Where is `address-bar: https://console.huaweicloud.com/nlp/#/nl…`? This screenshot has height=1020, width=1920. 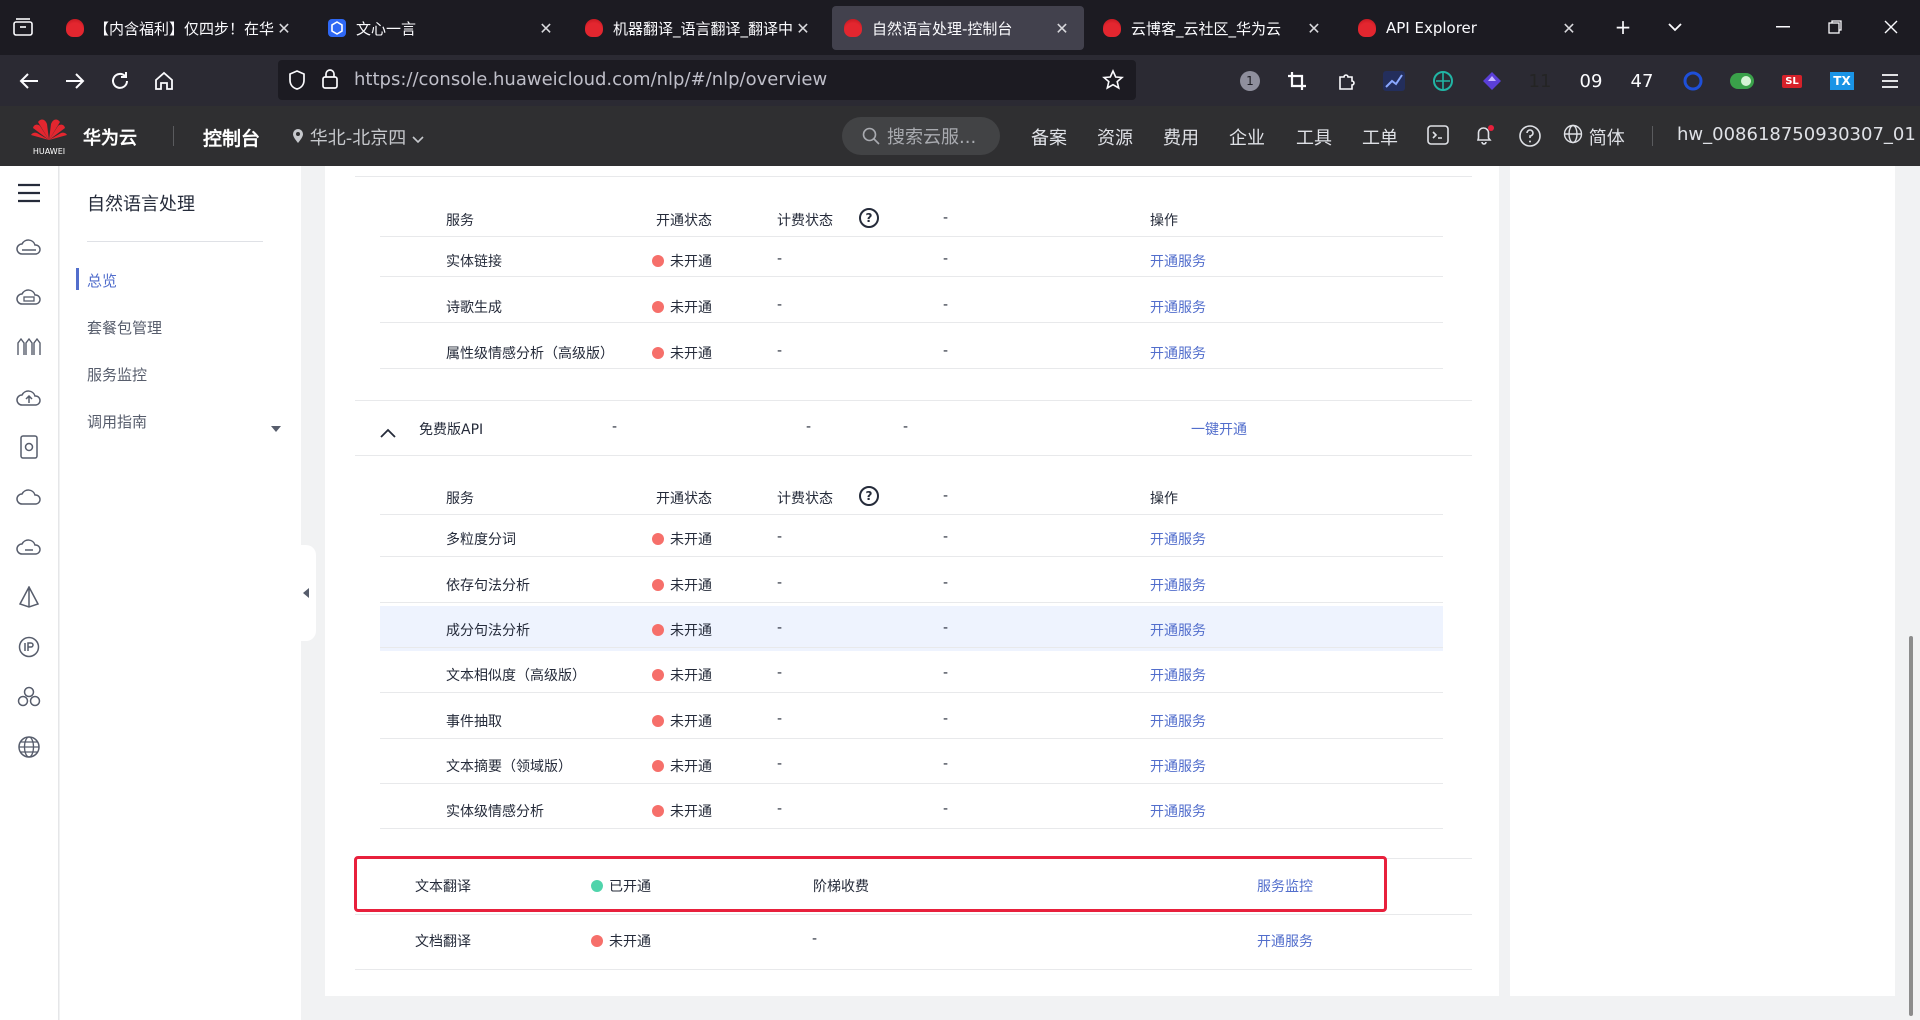
address-bar: https://console.huaweicloud.com/nlp/#/nl… is located at coordinates (707, 80).